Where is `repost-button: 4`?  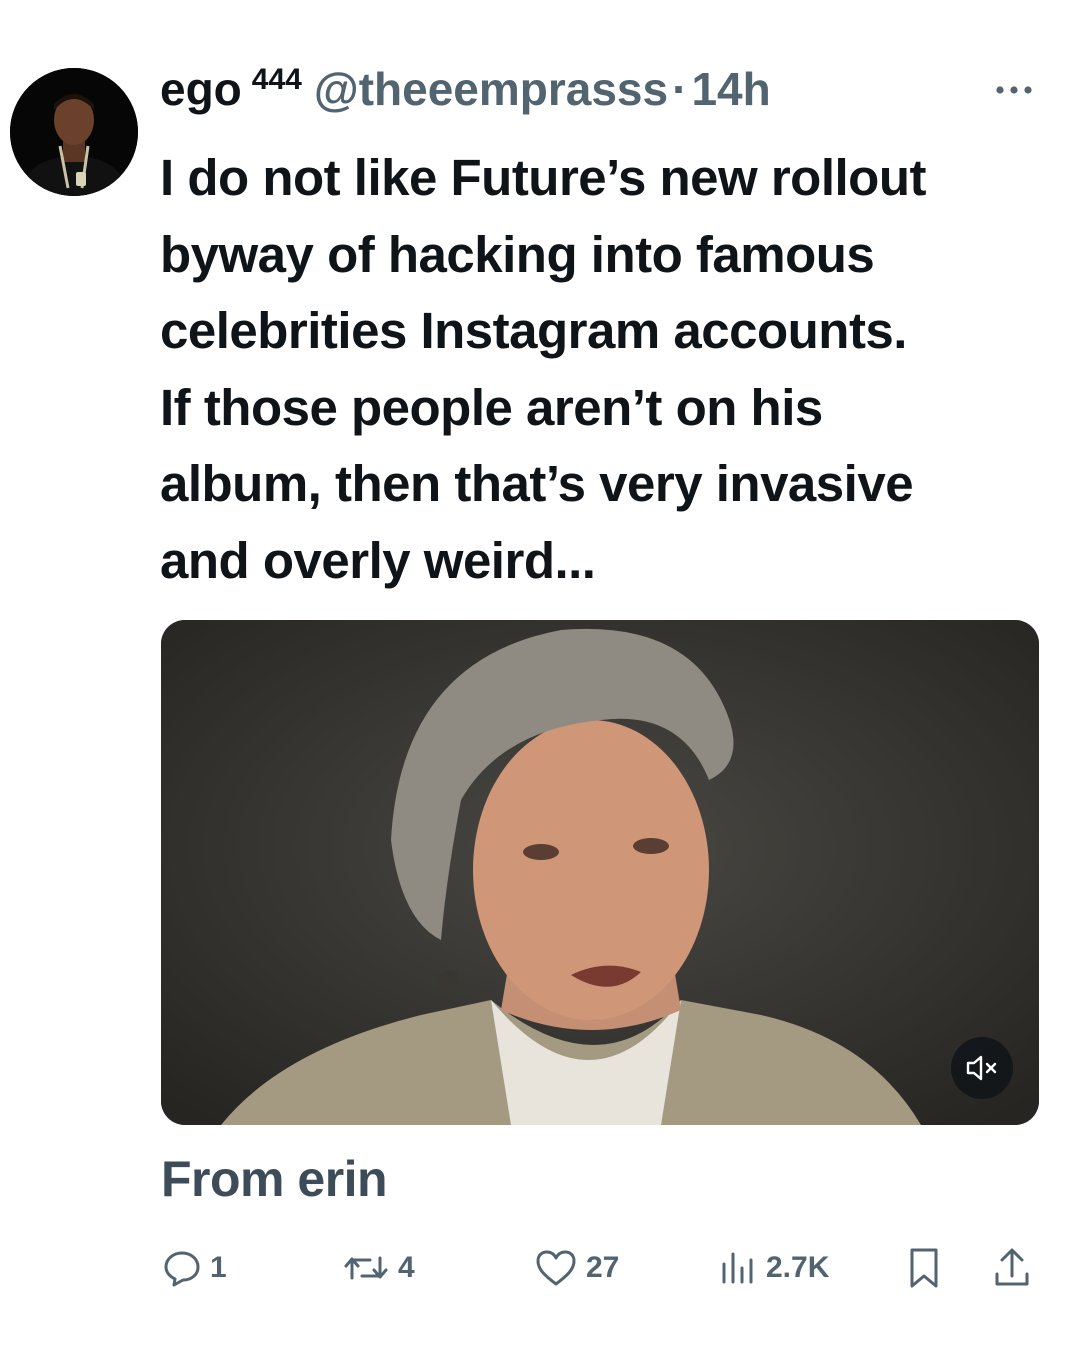
repost-button: 4 is located at coordinates (378, 1268).